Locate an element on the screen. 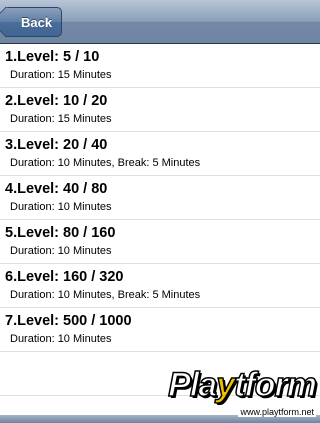  watermark-logo: Pla y tform is located at coordinates (242, 385).